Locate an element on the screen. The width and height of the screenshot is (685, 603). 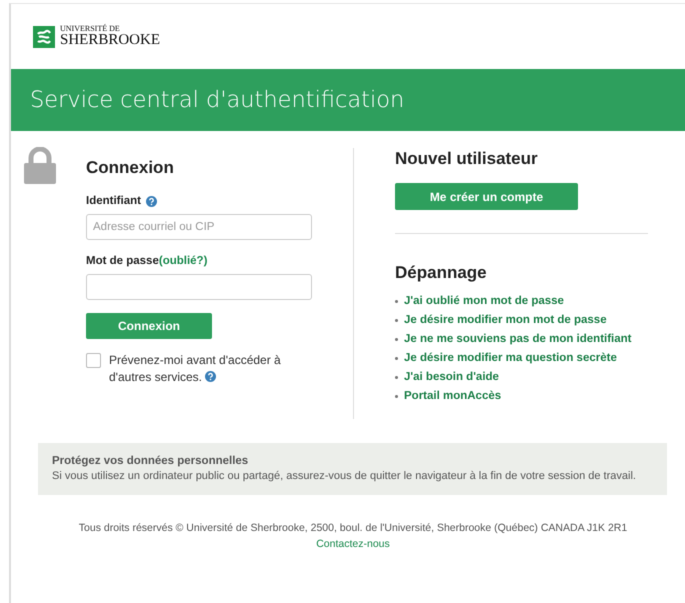
help-link: Je ne me souviens pas de mon identifiant is located at coordinates (518, 339).